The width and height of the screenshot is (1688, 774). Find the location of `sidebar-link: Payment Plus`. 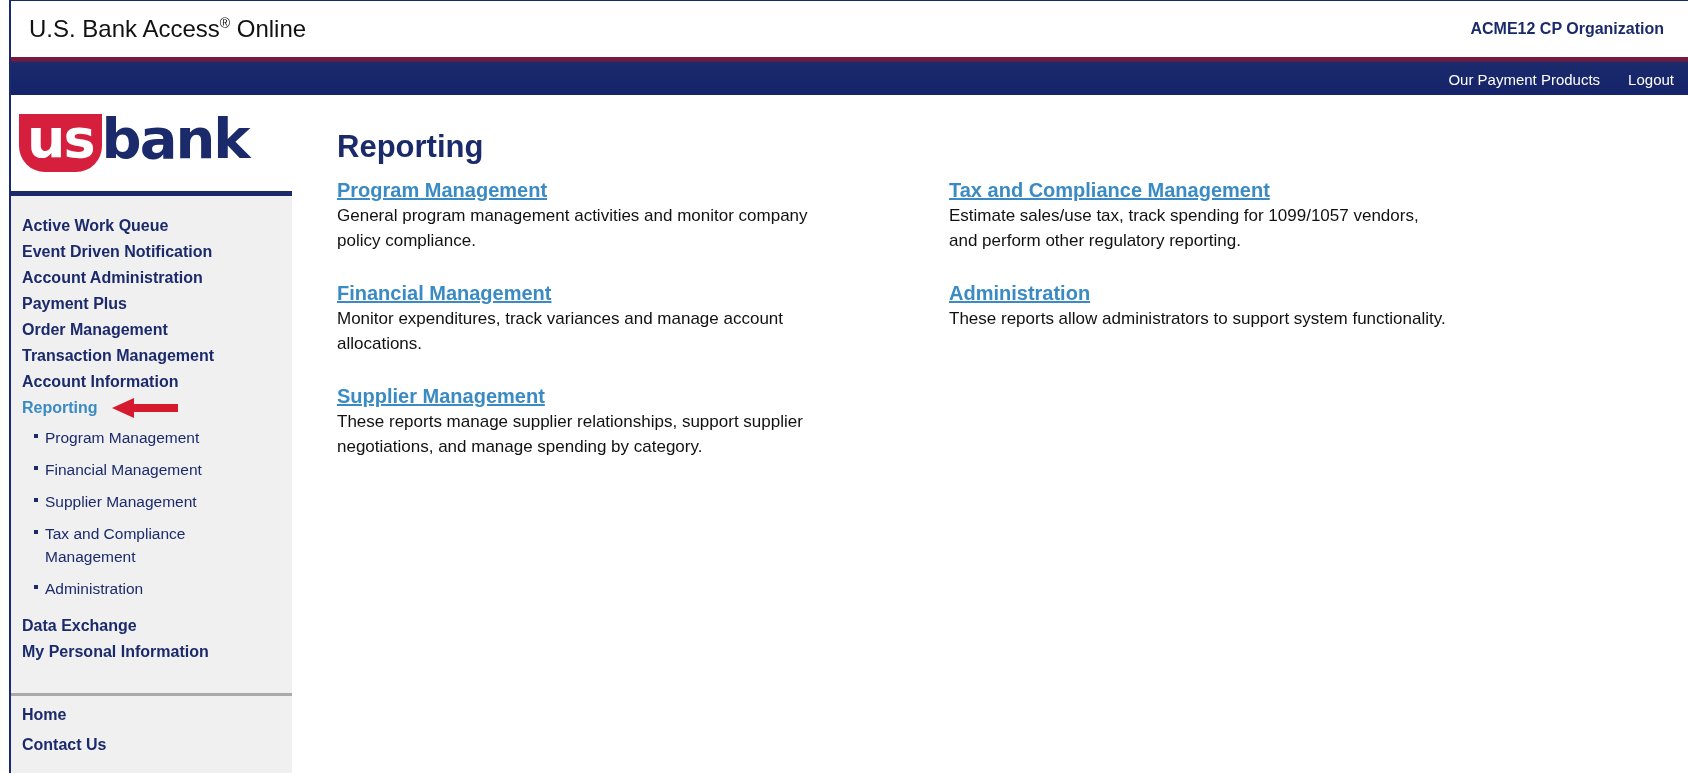

sidebar-link: Payment Plus is located at coordinates (74, 304).